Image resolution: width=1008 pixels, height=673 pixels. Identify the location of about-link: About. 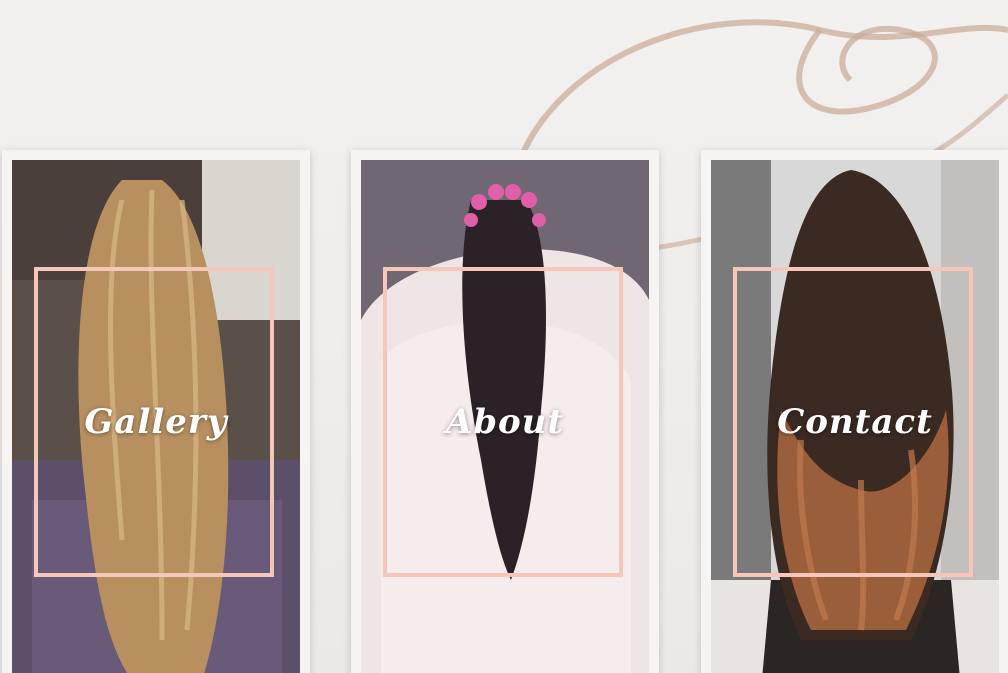
(505, 422).